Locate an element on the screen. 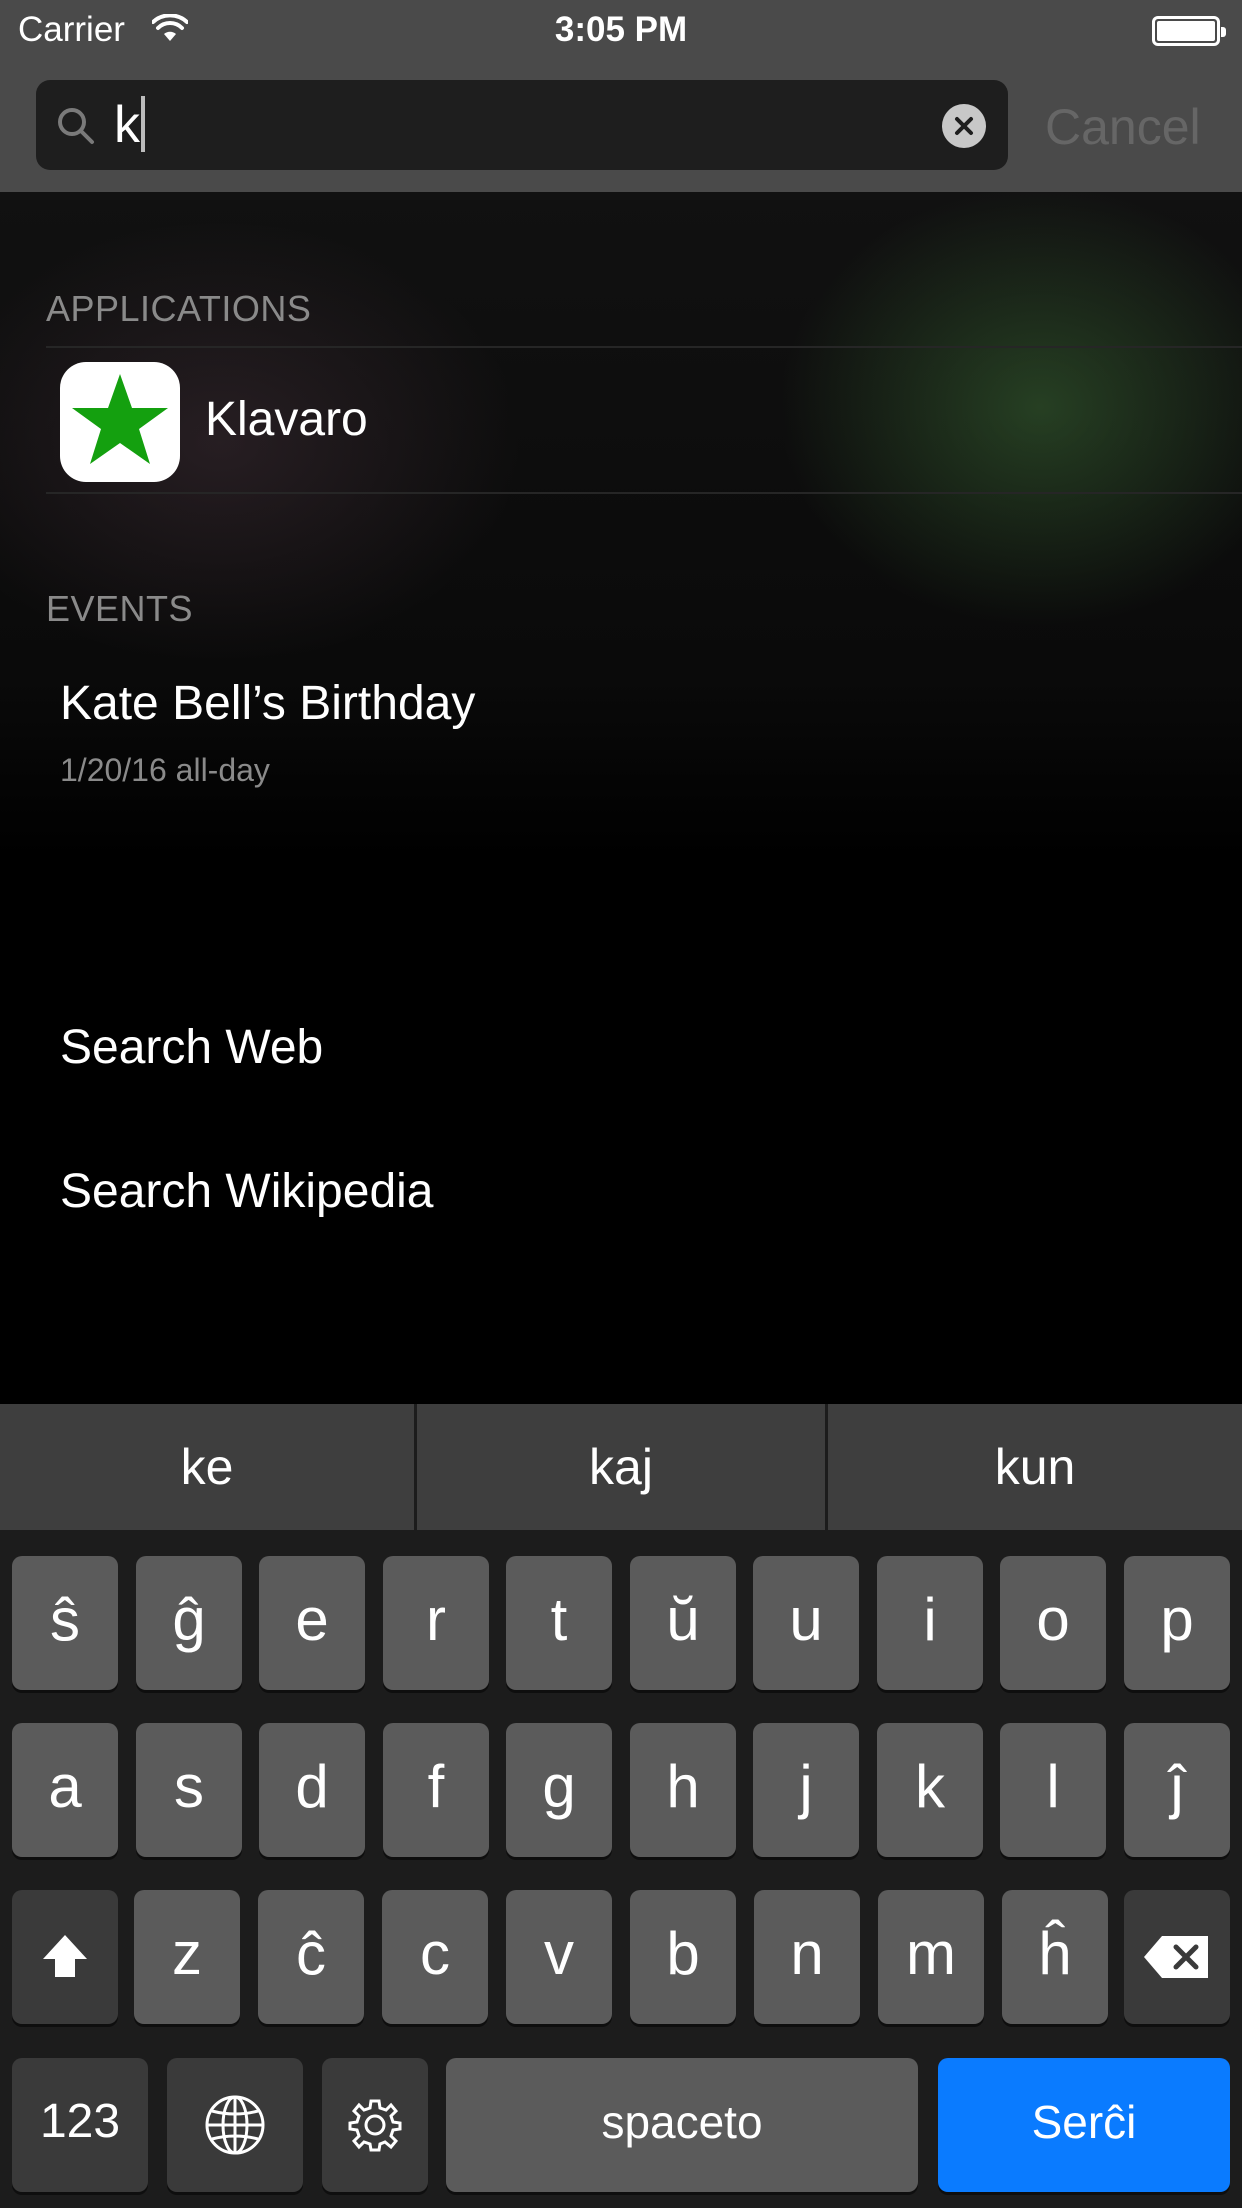 The width and height of the screenshot is (1242, 2208). suggestion-item: kun is located at coordinates (1035, 1467).